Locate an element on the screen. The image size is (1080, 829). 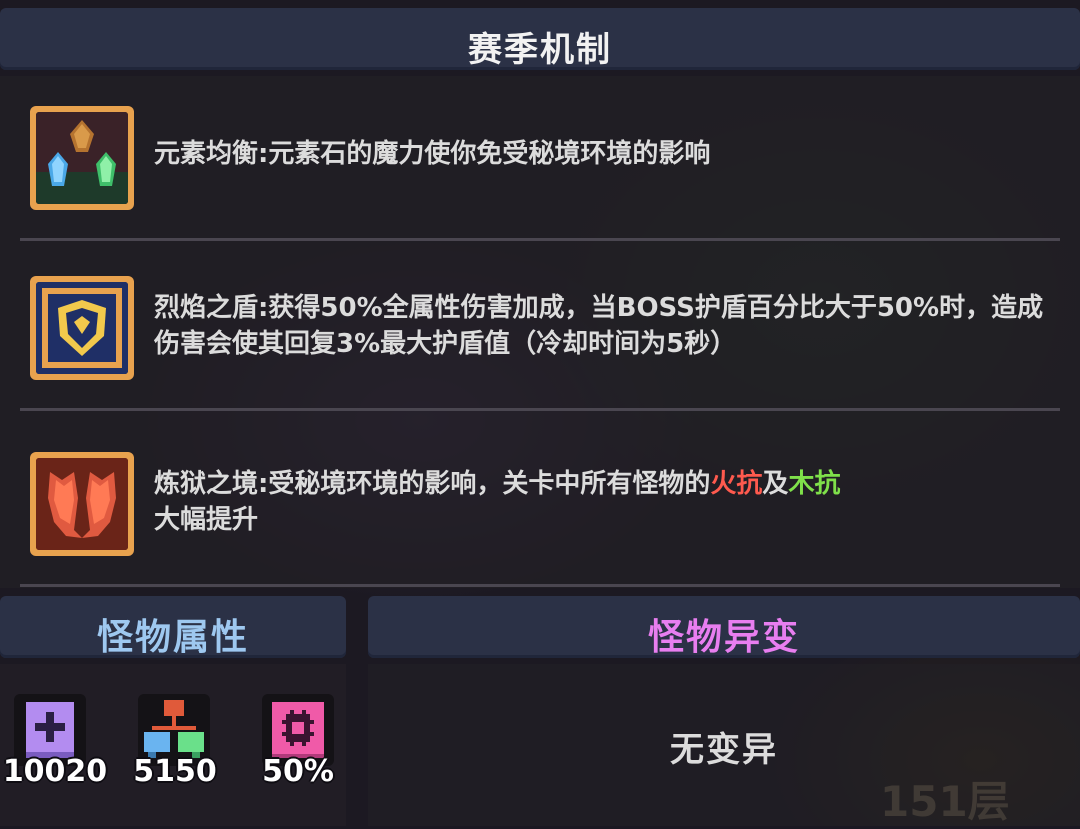
purgatory-wings-icon is located at coordinates (82, 504).